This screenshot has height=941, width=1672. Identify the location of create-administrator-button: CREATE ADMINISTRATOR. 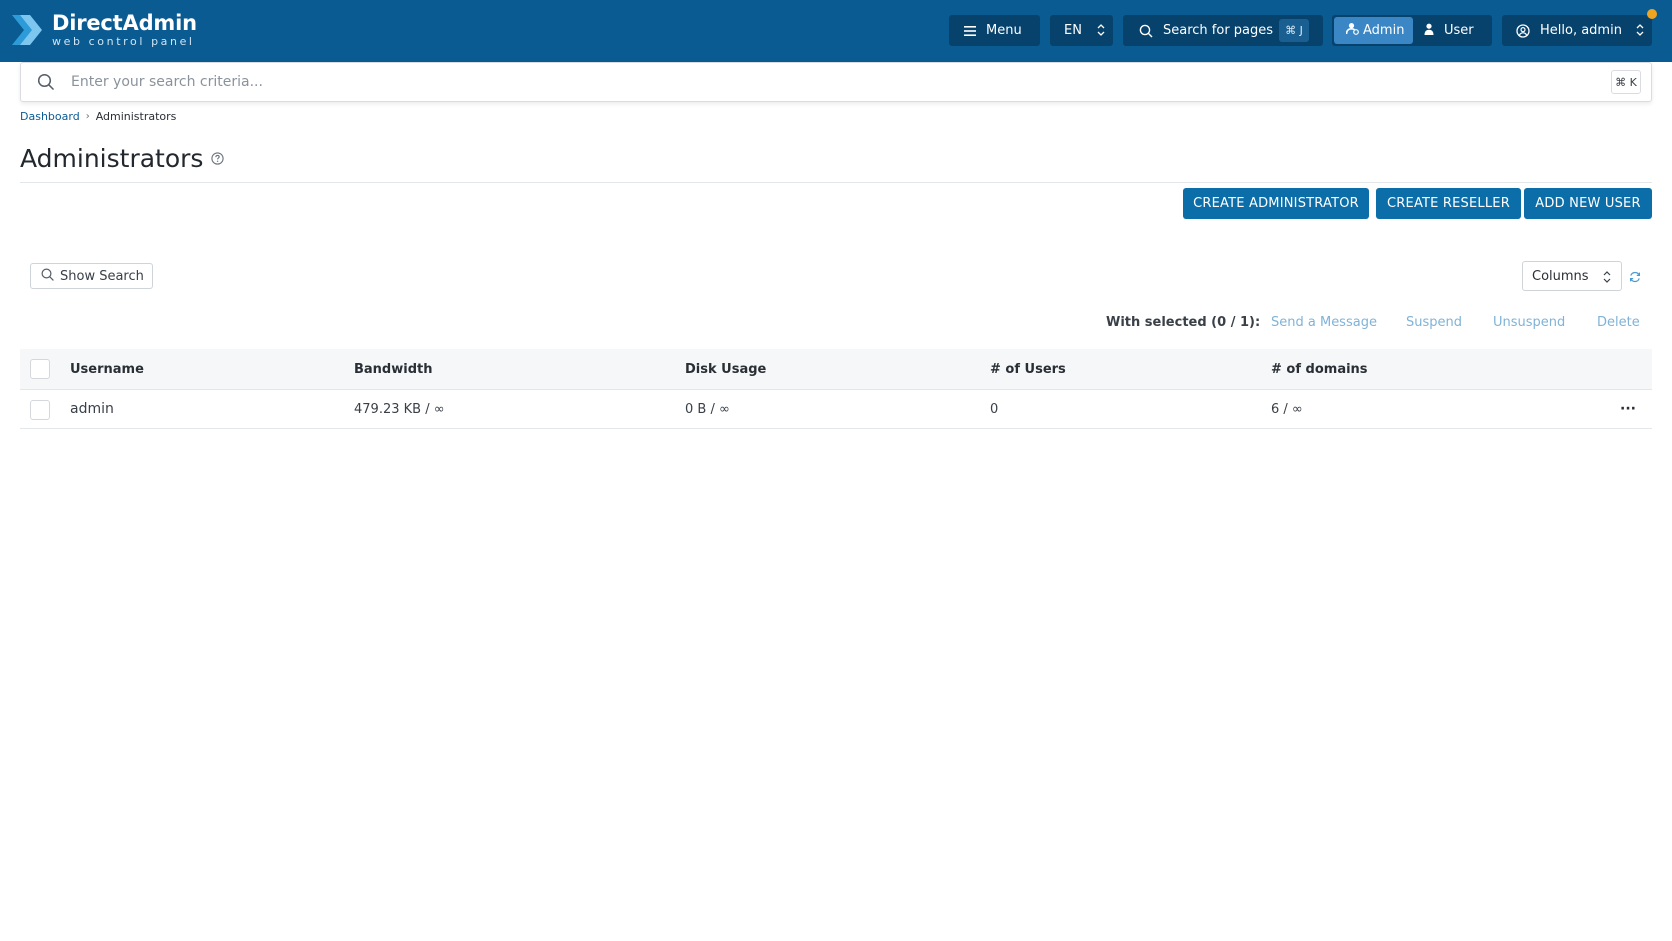
(1276, 203).